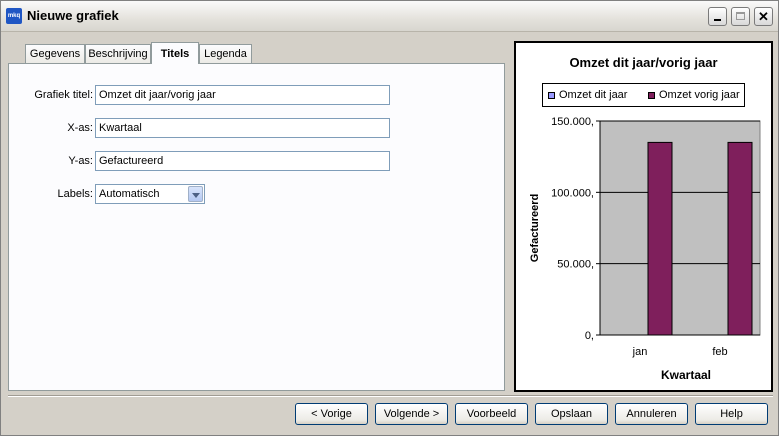  What do you see at coordinates (118, 53) in the screenshot?
I see `tab-beschrijving: Beschrijving` at bounding box center [118, 53].